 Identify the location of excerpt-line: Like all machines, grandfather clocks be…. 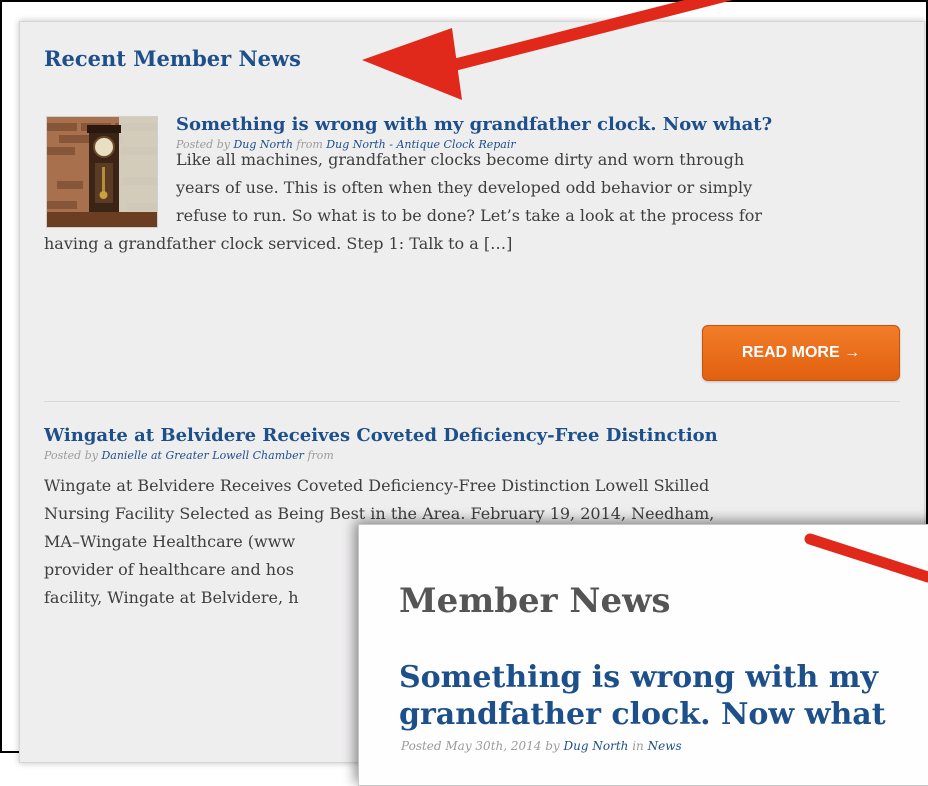
(460, 159).